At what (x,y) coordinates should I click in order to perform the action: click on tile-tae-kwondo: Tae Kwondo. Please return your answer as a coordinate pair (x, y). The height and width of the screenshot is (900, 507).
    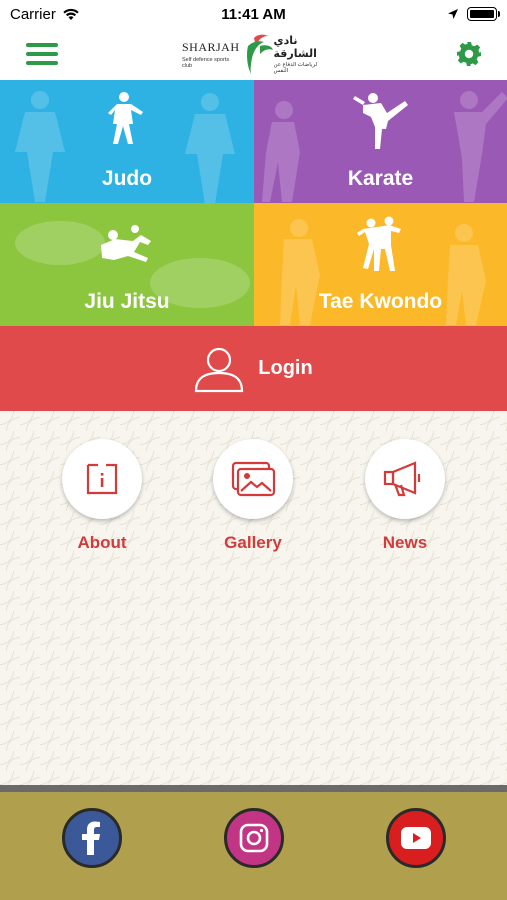
    Looking at the image, I should click on (380, 264).